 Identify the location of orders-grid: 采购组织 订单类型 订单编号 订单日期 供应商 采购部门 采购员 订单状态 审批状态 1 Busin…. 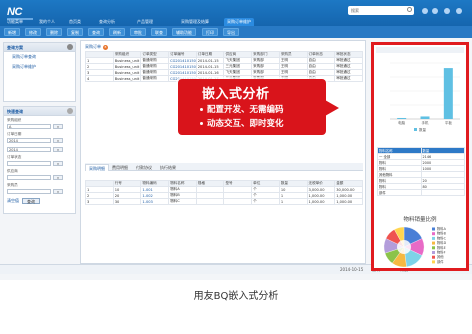
(224, 66).